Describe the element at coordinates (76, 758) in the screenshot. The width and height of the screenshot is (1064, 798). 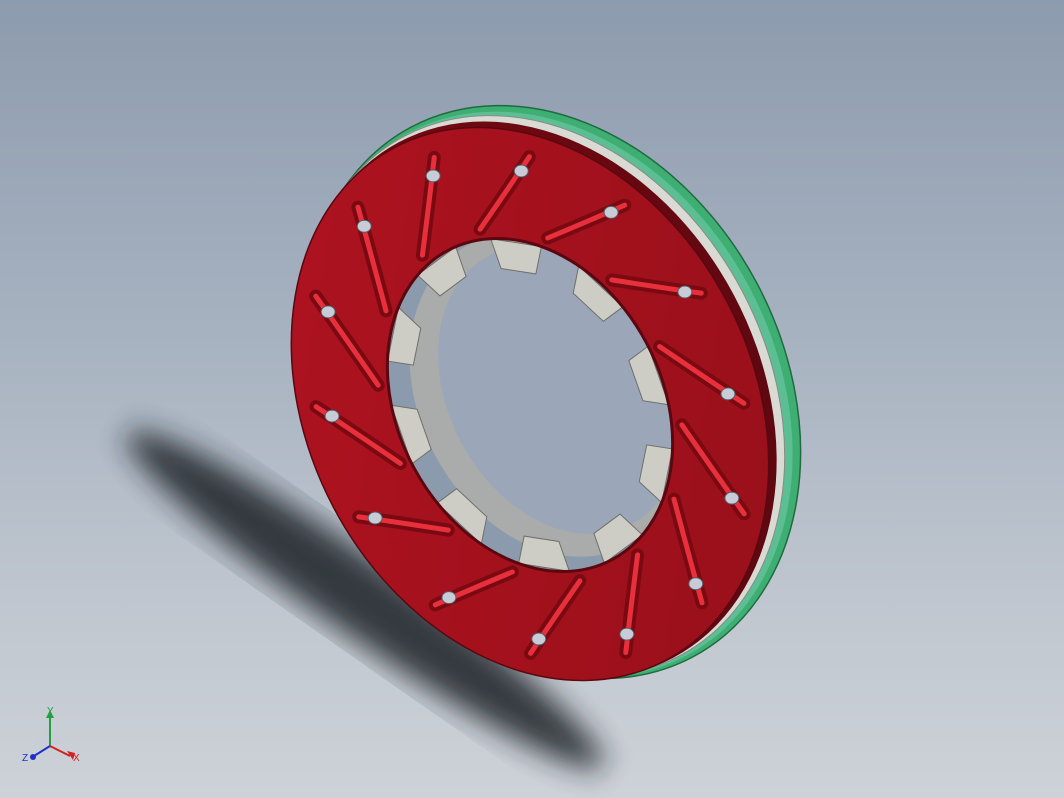
I see `x-axis-label: X` at that location.